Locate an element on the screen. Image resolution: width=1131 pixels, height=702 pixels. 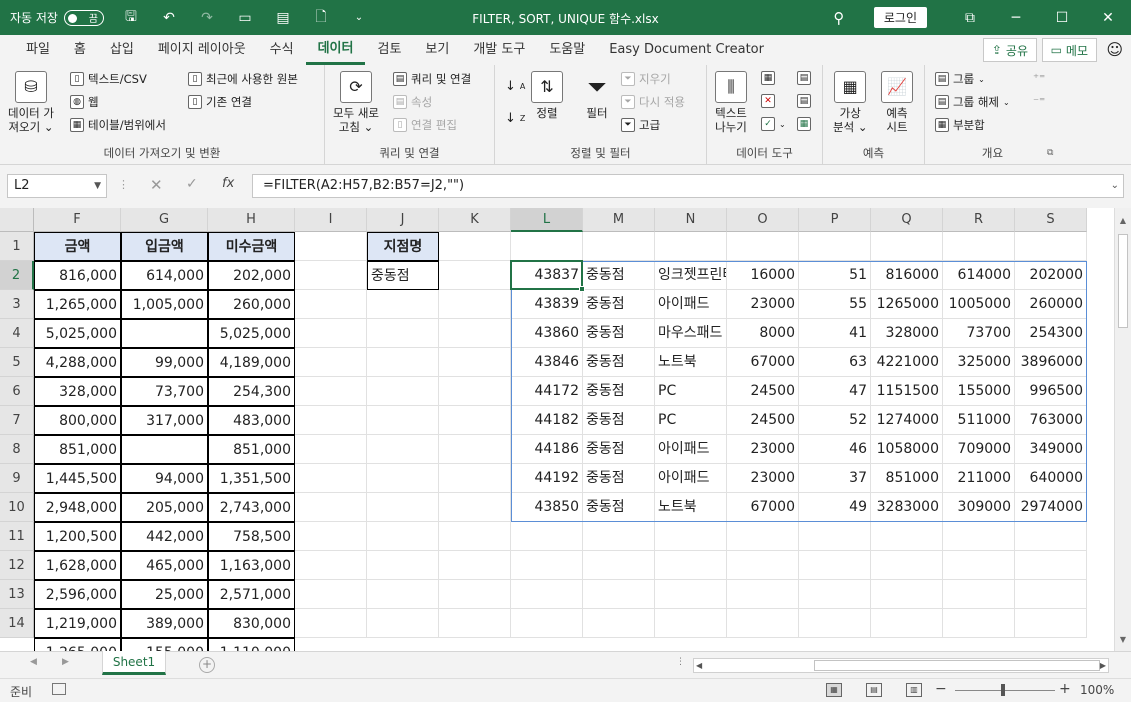
forecast-sheet-button: 📈 예측 시트 is located at coordinates (897, 102).